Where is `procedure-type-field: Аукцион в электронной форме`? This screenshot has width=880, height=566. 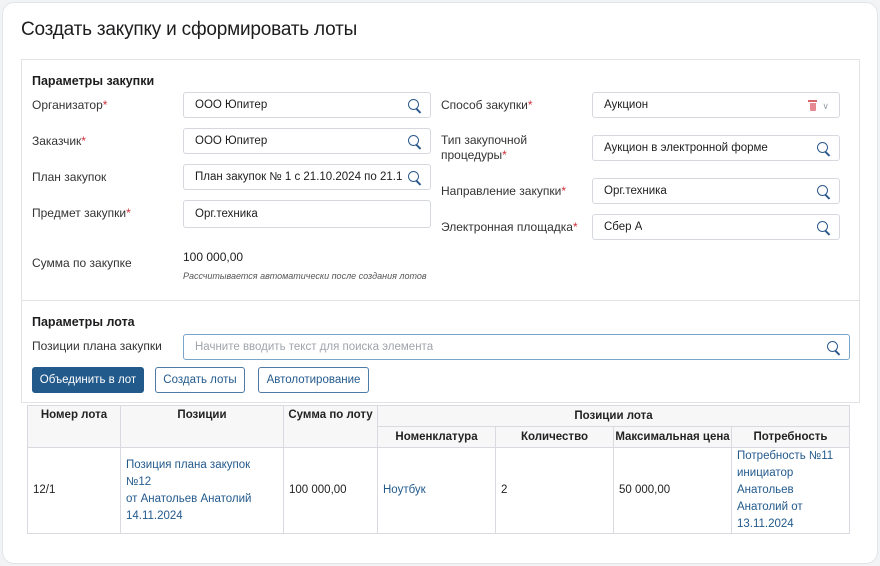
procedure-type-field: Аукцион в электронной форме is located at coordinates (716, 148).